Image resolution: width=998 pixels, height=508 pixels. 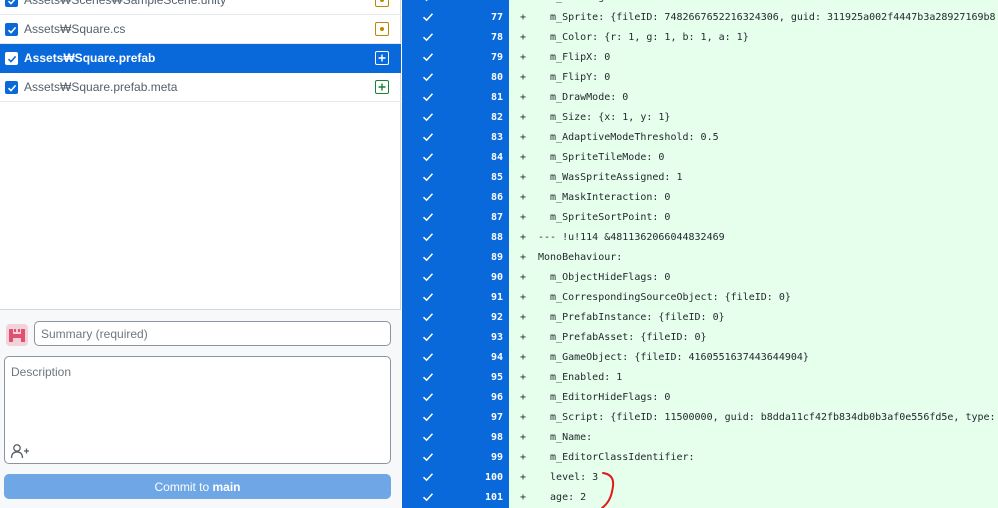 I want to click on diff-line: 80 + m_FlipY: 0, so click(x=700, y=77).